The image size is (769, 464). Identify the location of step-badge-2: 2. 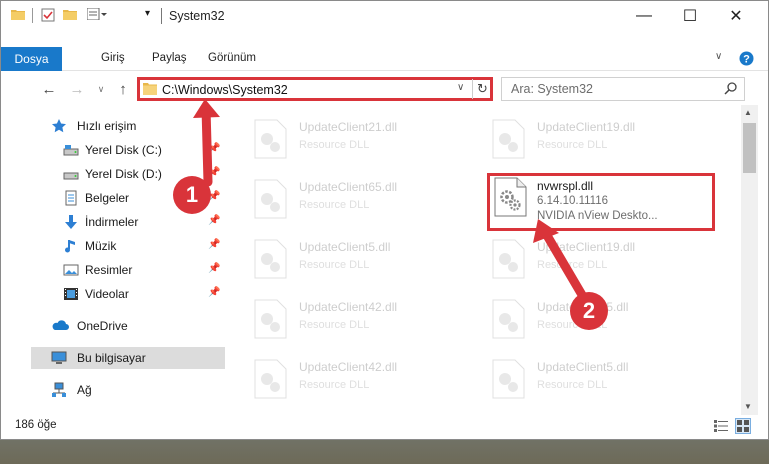
(589, 311).